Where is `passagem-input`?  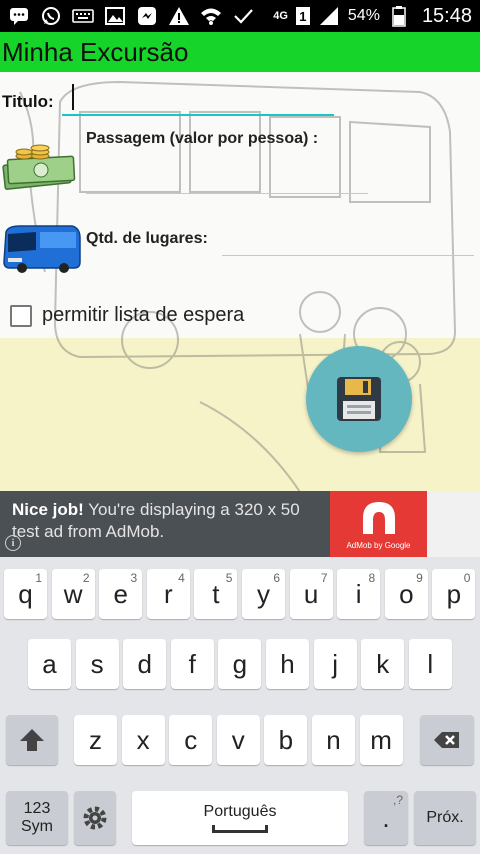 passagem-input is located at coordinates (227, 175).